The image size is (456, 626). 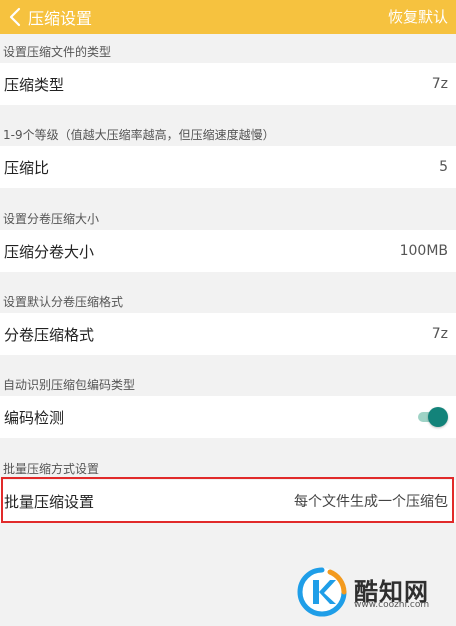 What do you see at coordinates (228, 251) in the screenshot?
I see `setting-row-volume-size: 压缩分卷大小 100MB` at bounding box center [228, 251].